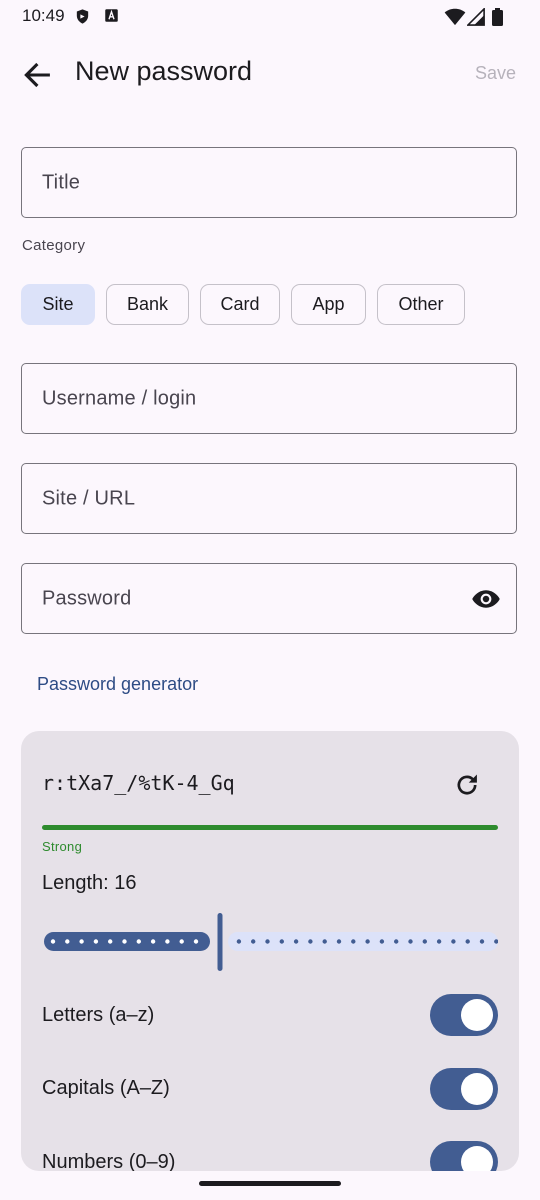 This screenshot has width=540, height=1200. What do you see at coordinates (269, 598) in the screenshot?
I see `password-field: Password` at bounding box center [269, 598].